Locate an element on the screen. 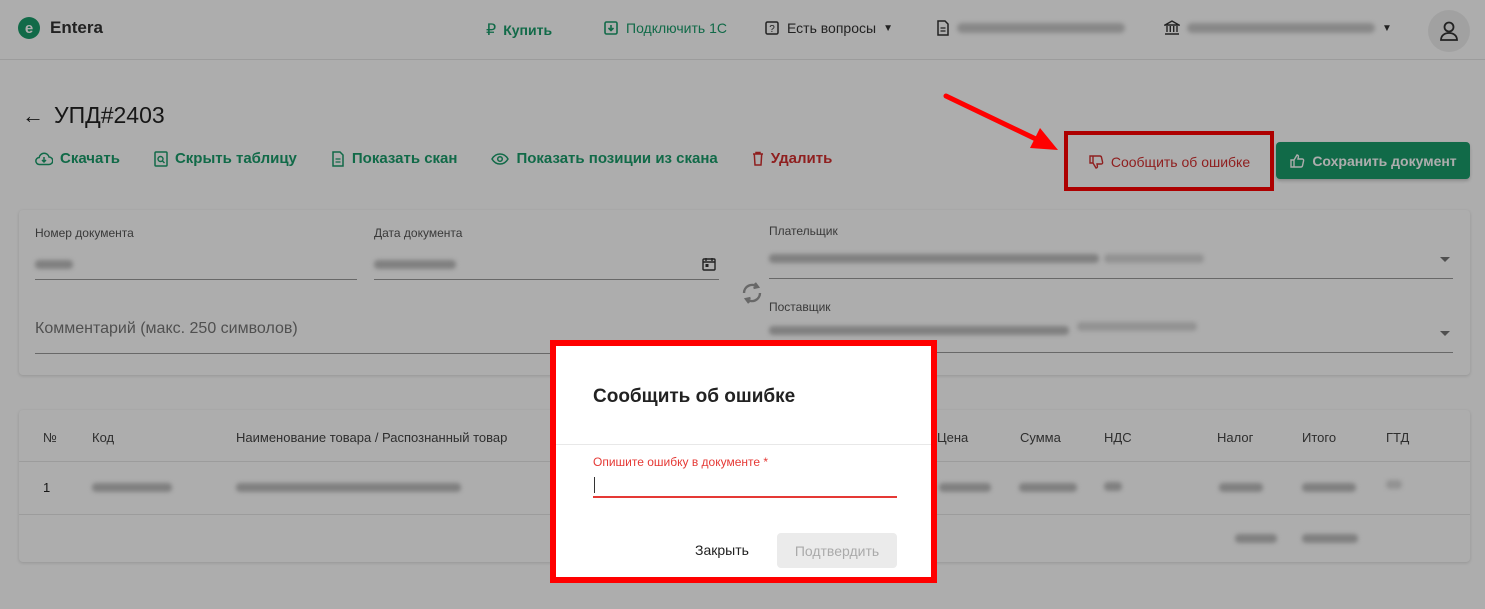 Image resolution: width=1485 pixels, height=609 pixels. close-button: Закрыть is located at coordinates (722, 550).